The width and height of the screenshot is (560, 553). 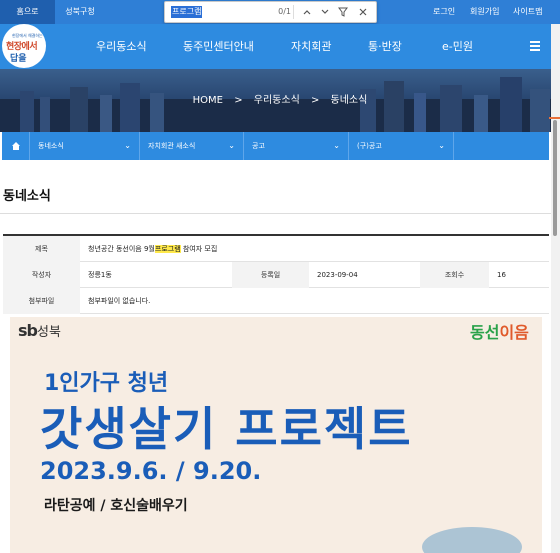 What do you see at coordinates (514, 332) in the screenshot?
I see `ieum-text: 이음` at bounding box center [514, 332].